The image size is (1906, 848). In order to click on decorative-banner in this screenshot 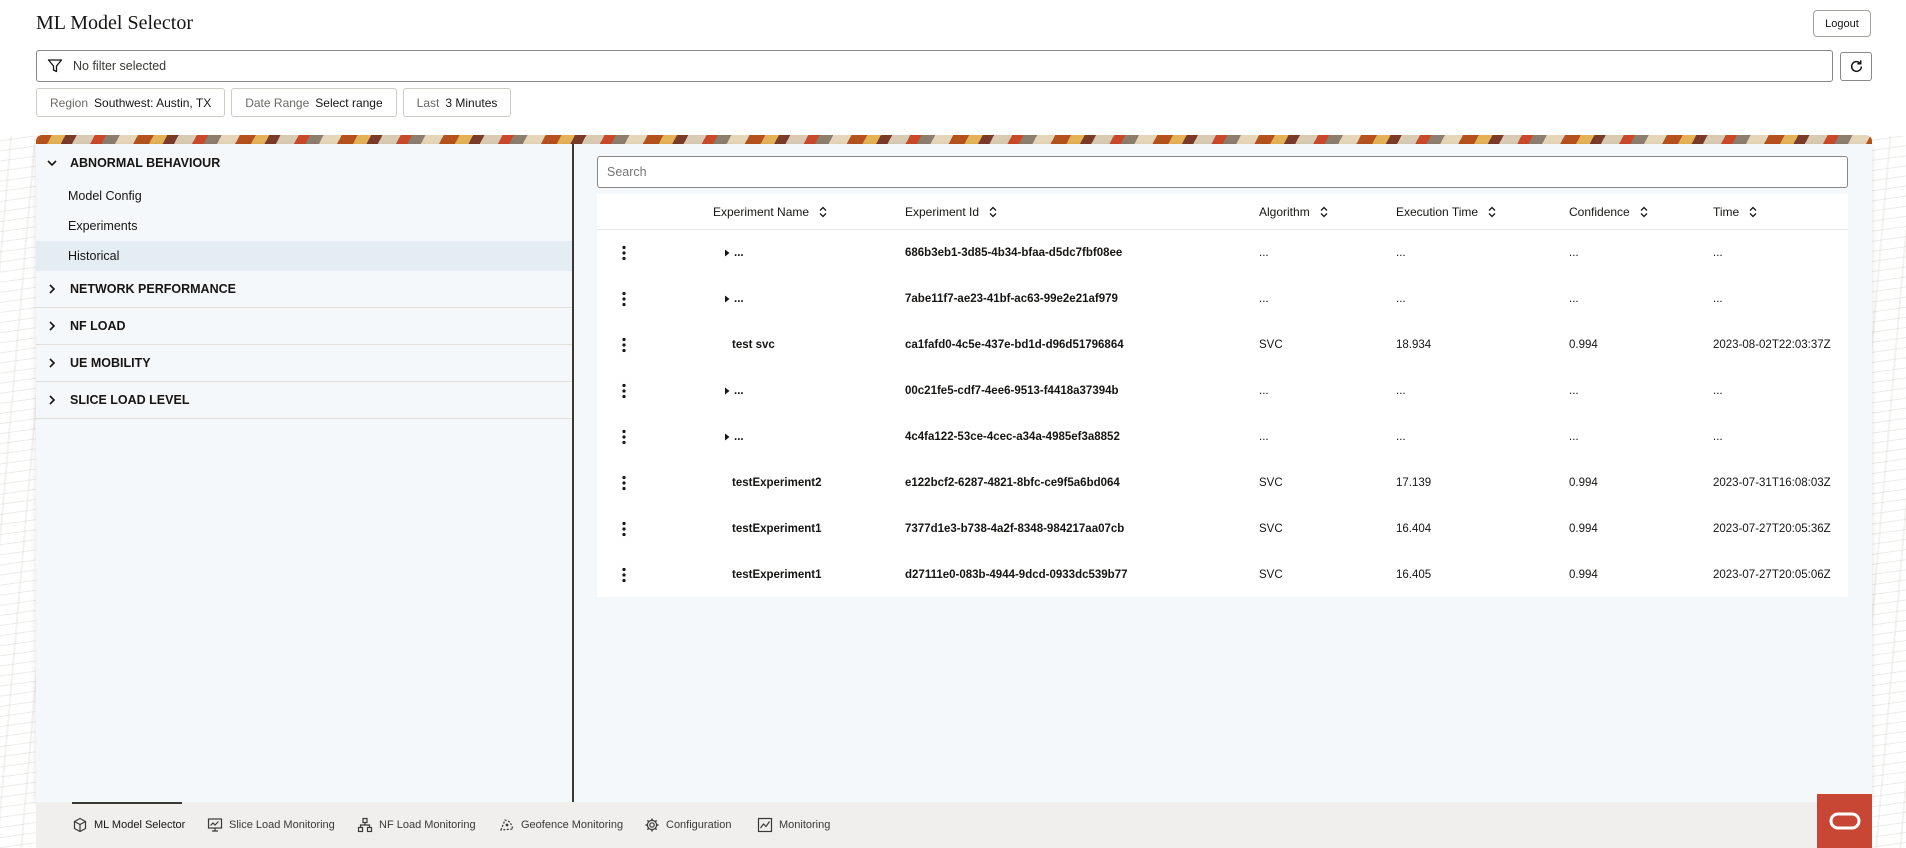, I will do `click(954, 139)`.